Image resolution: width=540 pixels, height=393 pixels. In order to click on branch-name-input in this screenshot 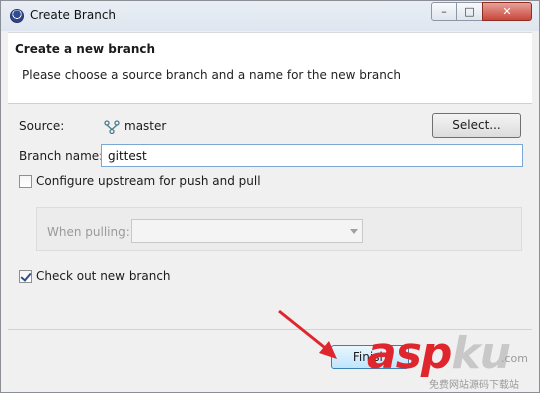, I will do `click(312, 155)`.